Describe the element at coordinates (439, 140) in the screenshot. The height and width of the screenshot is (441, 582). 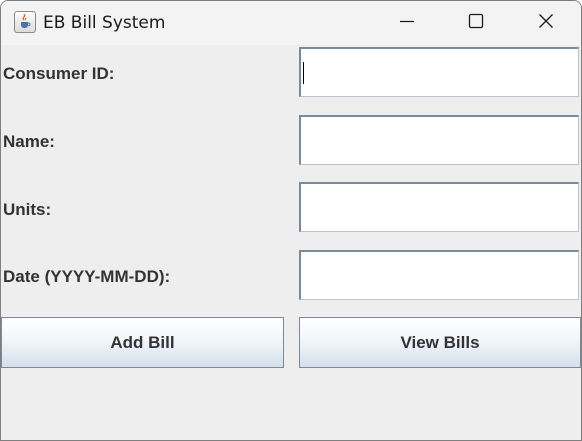
I see `name-input` at that location.